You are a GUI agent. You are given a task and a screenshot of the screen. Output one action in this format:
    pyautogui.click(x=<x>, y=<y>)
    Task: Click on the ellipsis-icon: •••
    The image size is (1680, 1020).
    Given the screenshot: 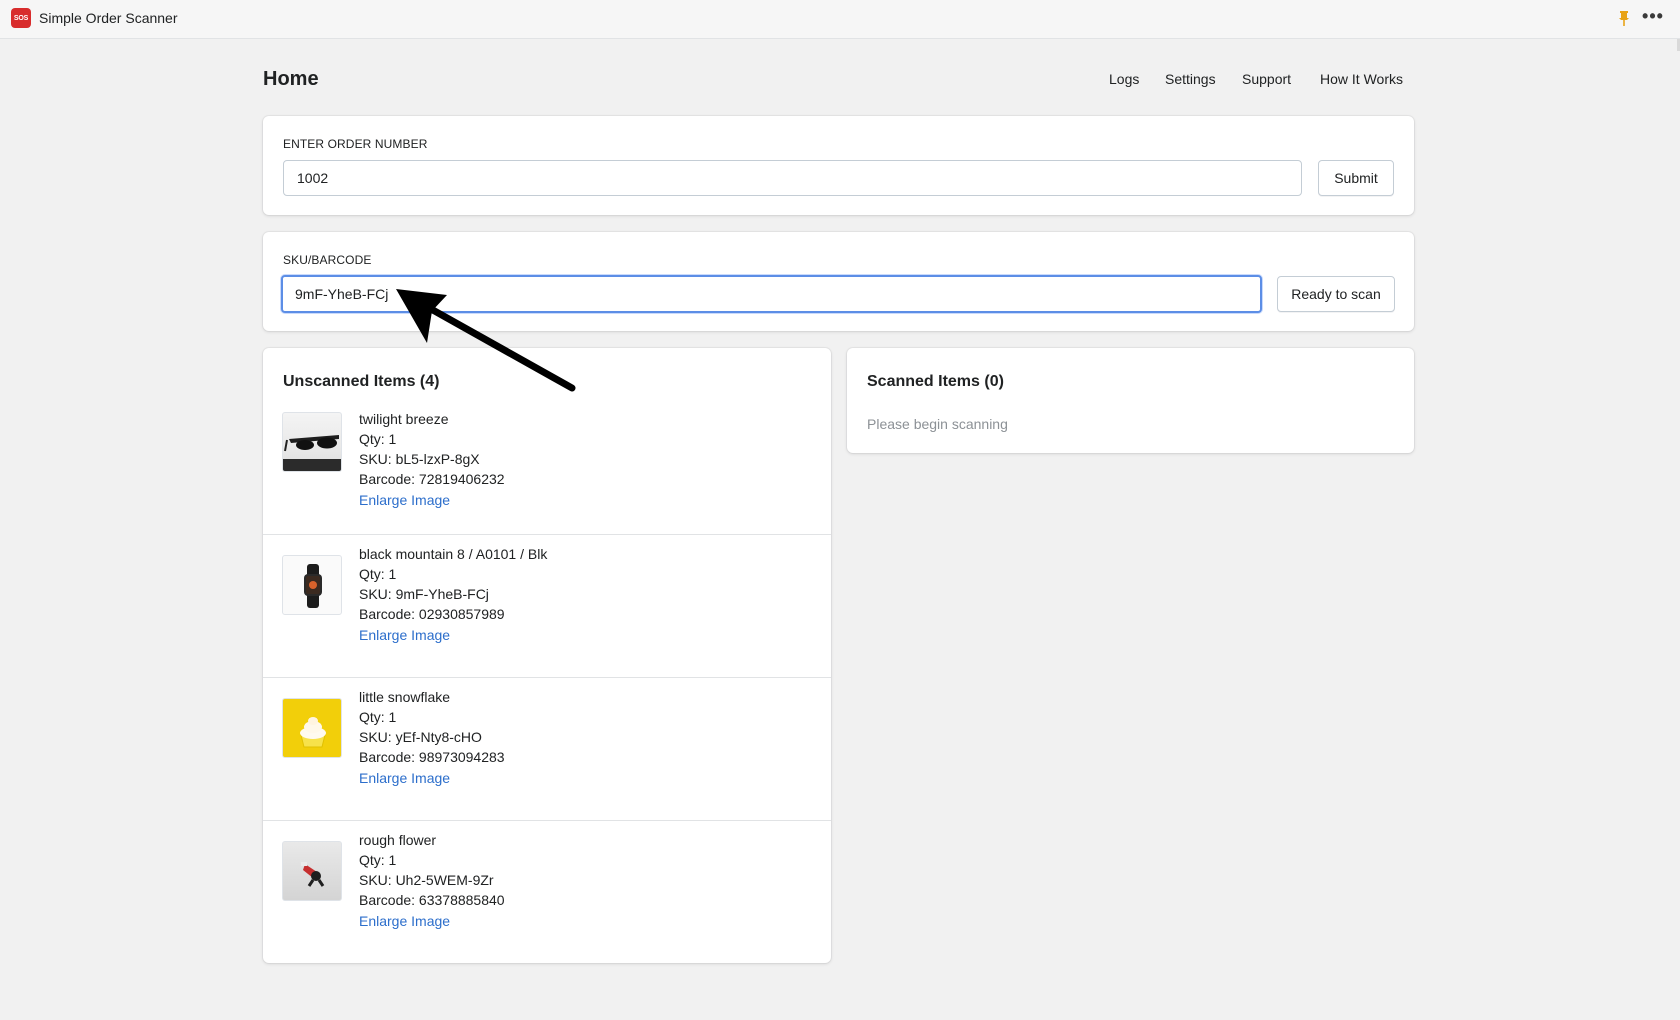 What is the action you would take?
    pyautogui.click(x=1653, y=17)
    